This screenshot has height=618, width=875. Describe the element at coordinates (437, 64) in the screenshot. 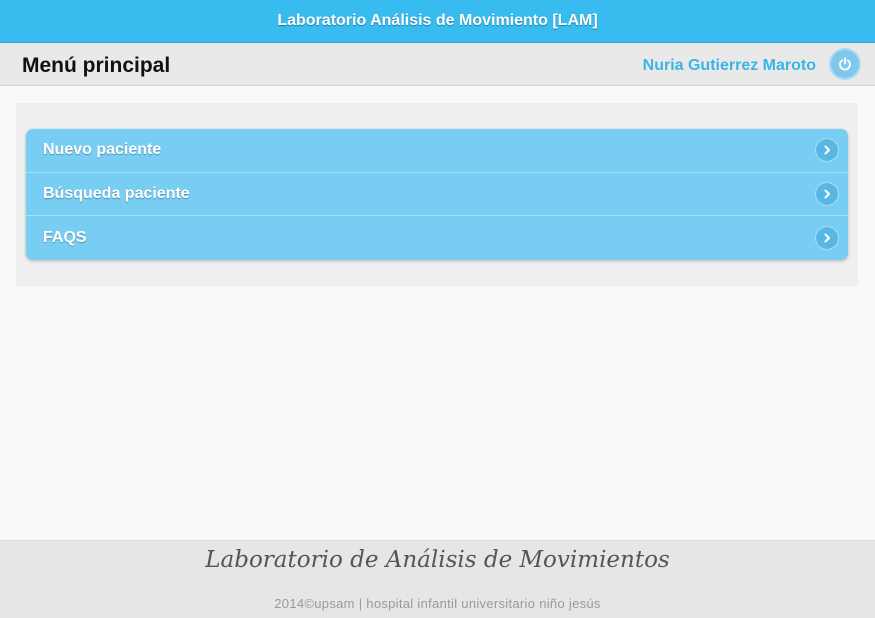

I see `page-header: Menú principal Nuria Gutierrez Maroto` at that location.